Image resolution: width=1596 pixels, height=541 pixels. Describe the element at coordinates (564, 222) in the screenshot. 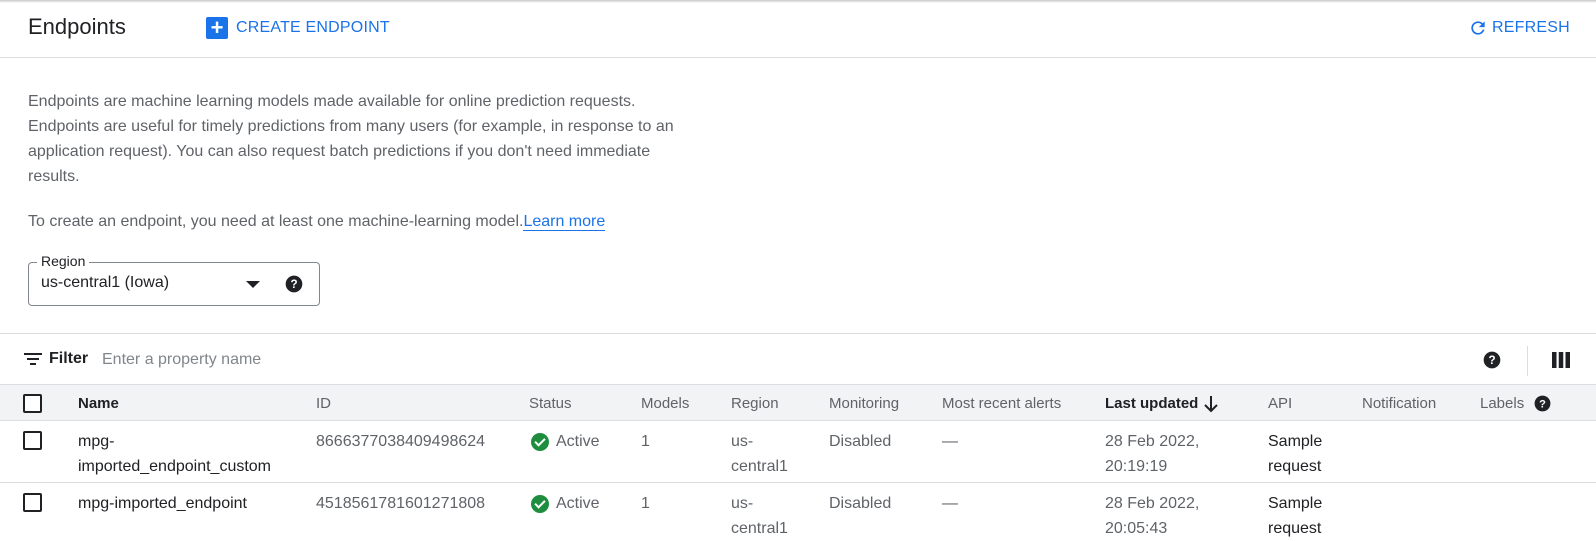

I see `learn-more-link: Learn more` at that location.